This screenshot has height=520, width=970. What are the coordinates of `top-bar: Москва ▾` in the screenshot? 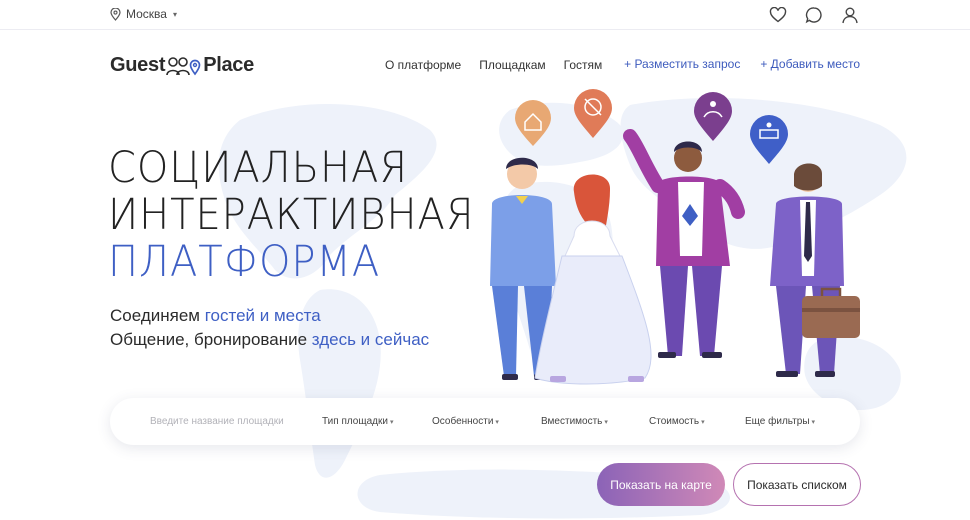 It's located at (485, 15).